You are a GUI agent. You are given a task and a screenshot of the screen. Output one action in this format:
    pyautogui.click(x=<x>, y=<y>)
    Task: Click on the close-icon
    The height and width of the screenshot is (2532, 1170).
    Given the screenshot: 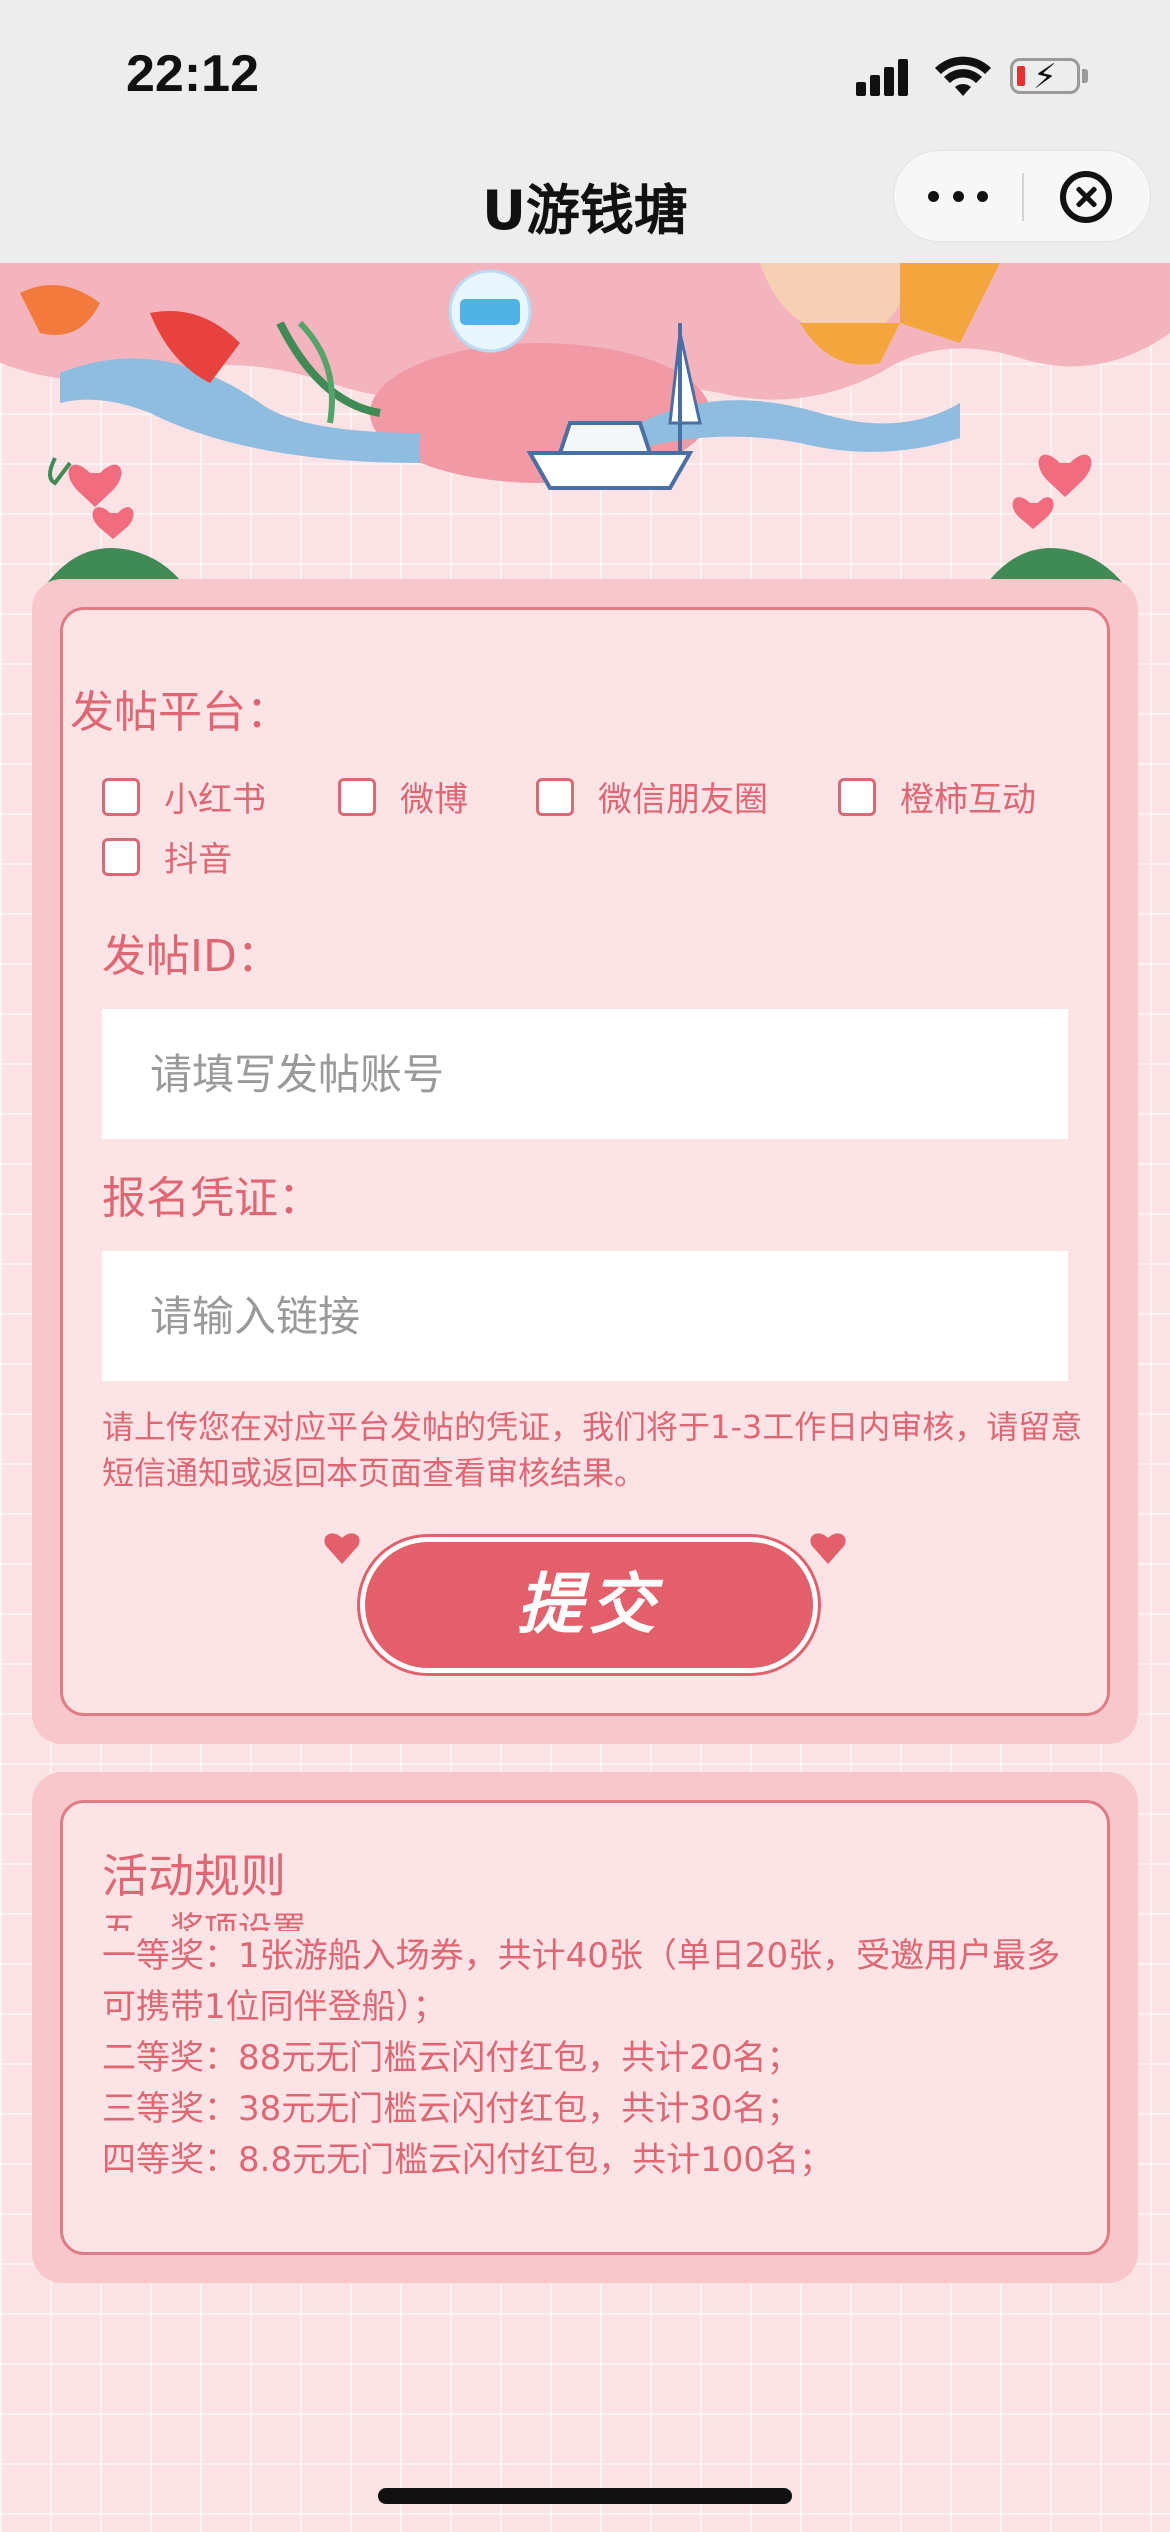 What is the action you would take?
    pyautogui.click(x=1086, y=197)
    